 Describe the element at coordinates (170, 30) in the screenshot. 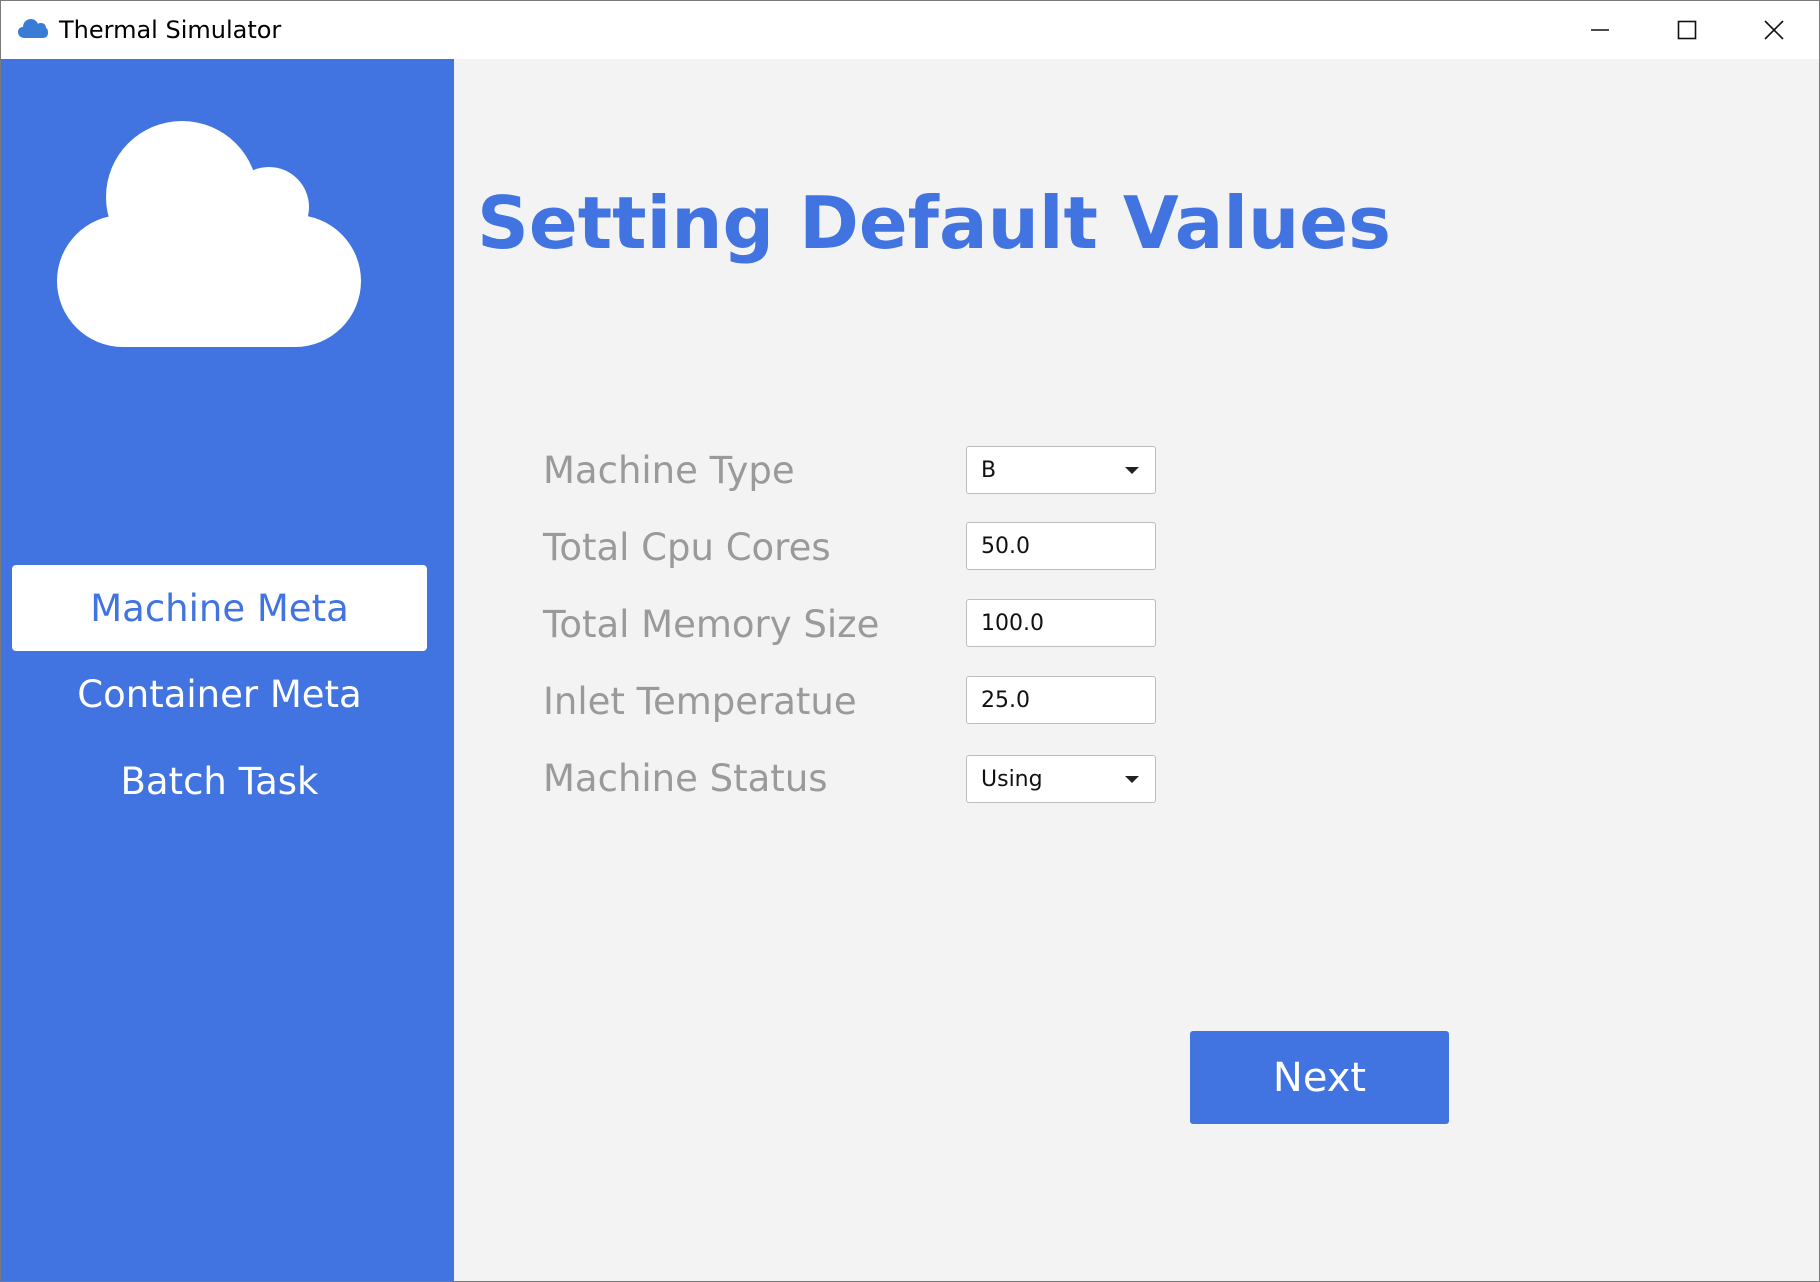

I see `window-title: Thermal Simulator` at that location.